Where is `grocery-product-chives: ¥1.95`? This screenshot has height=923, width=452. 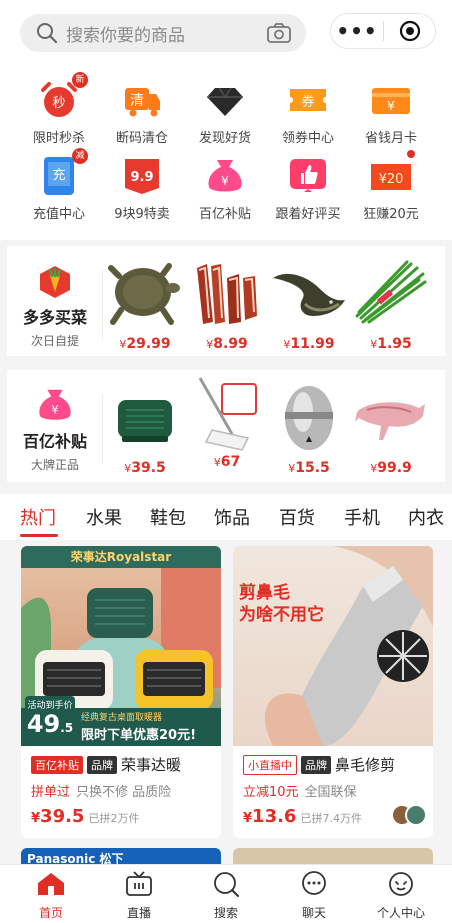 grocery-product-chives: ¥1.95 is located at coordinates (391, 304).